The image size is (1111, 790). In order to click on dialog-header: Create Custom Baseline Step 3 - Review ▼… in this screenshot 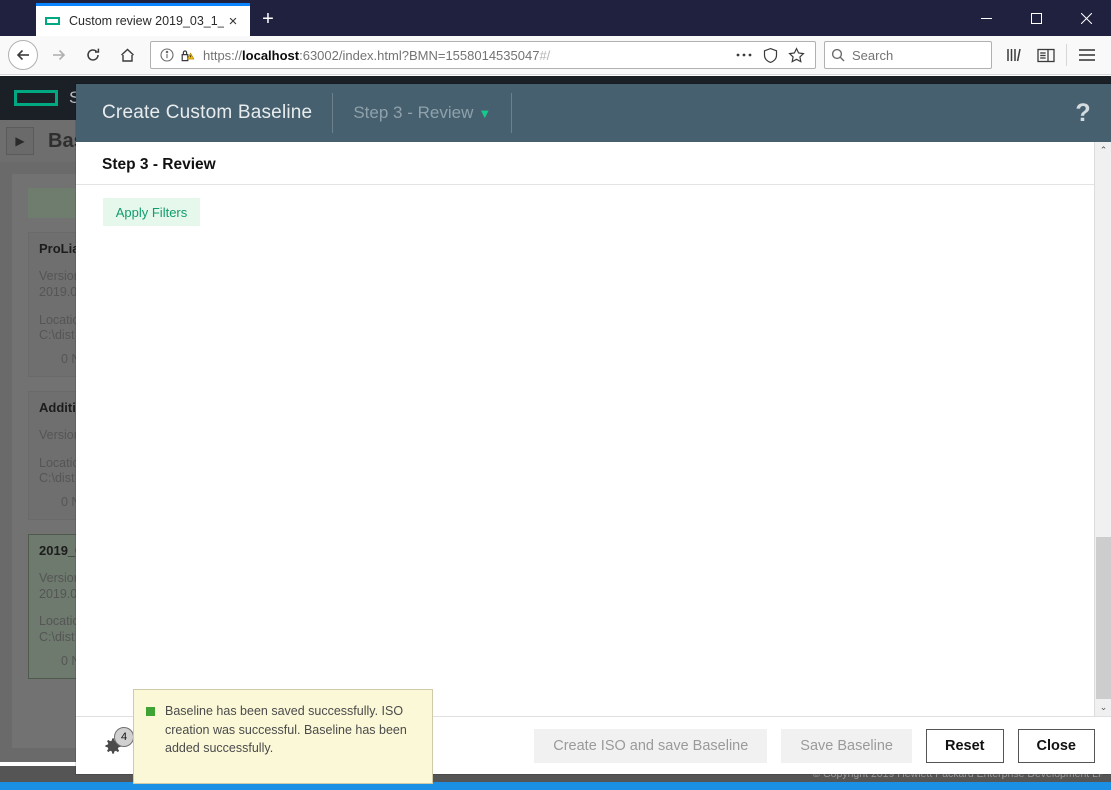, I will do `click(593, 113)`.